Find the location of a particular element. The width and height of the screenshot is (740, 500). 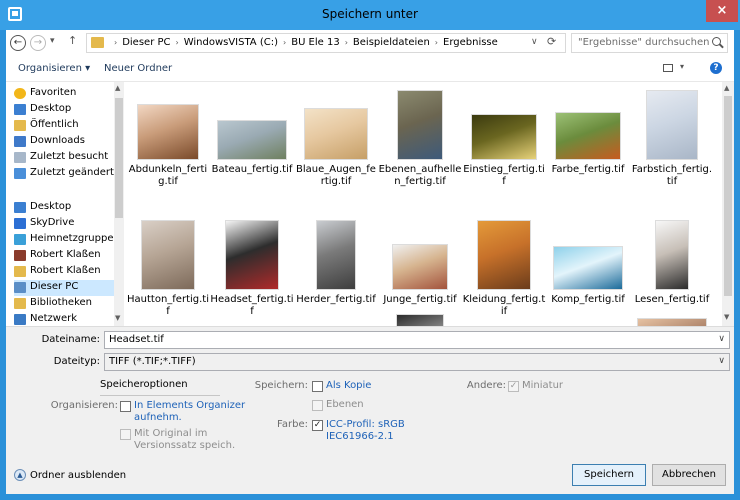

filetype-dropdown-icon: ∨ is located at coordinates (721, 361).